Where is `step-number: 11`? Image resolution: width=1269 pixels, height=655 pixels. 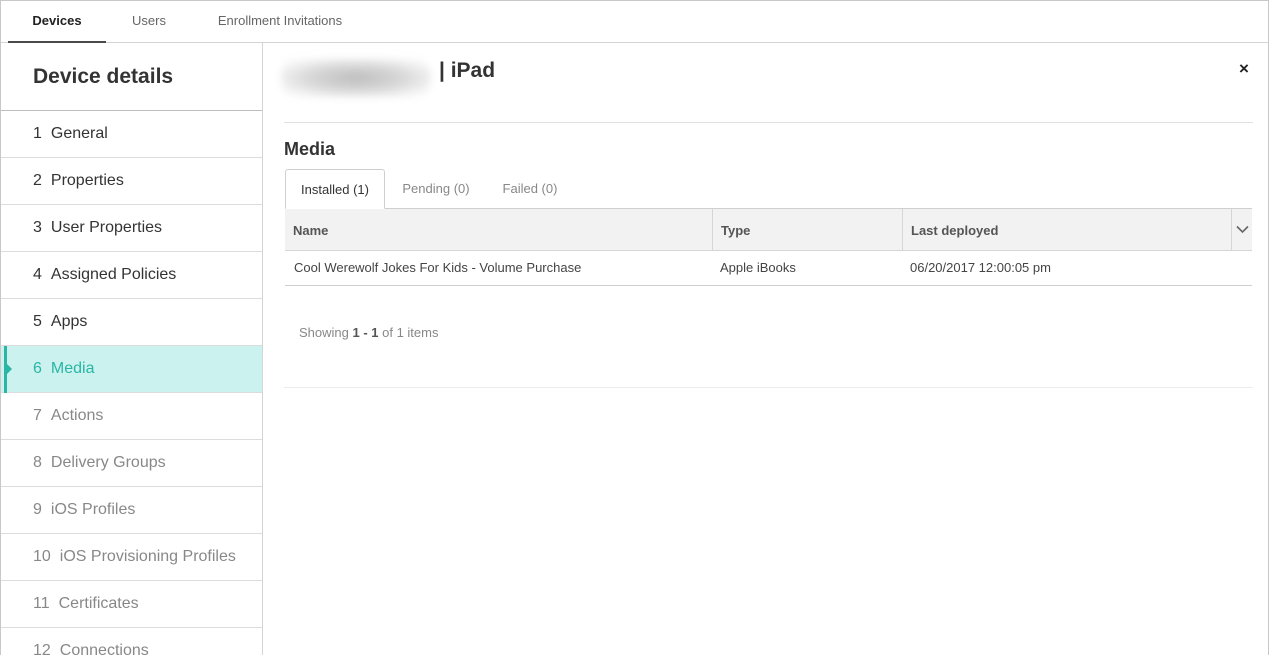
step-number: 11 is located at coordinates (41, 603).